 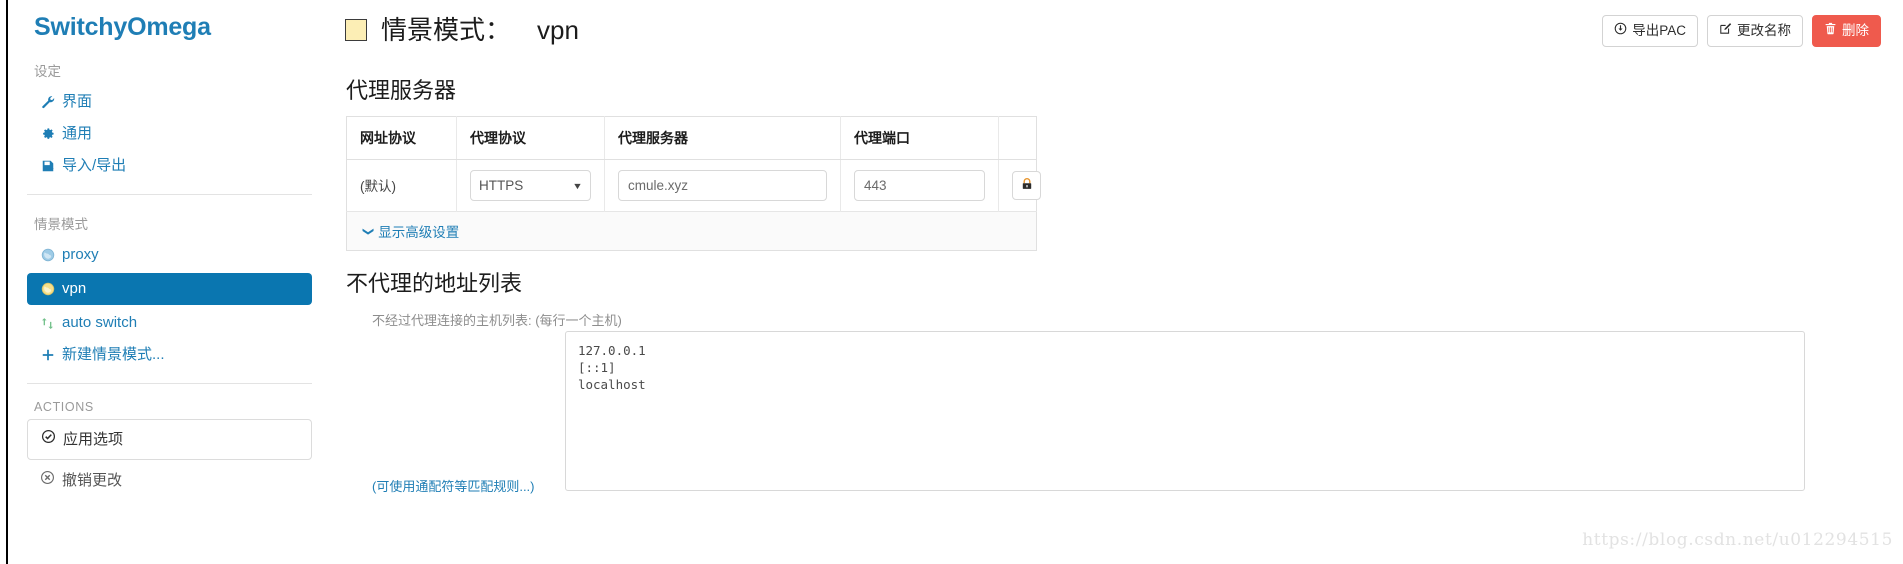 What do you see at coordinates (973, 30) in the screenshot?
I see `page-title: 情景模式： vpn` at bounding box center [973, 30].